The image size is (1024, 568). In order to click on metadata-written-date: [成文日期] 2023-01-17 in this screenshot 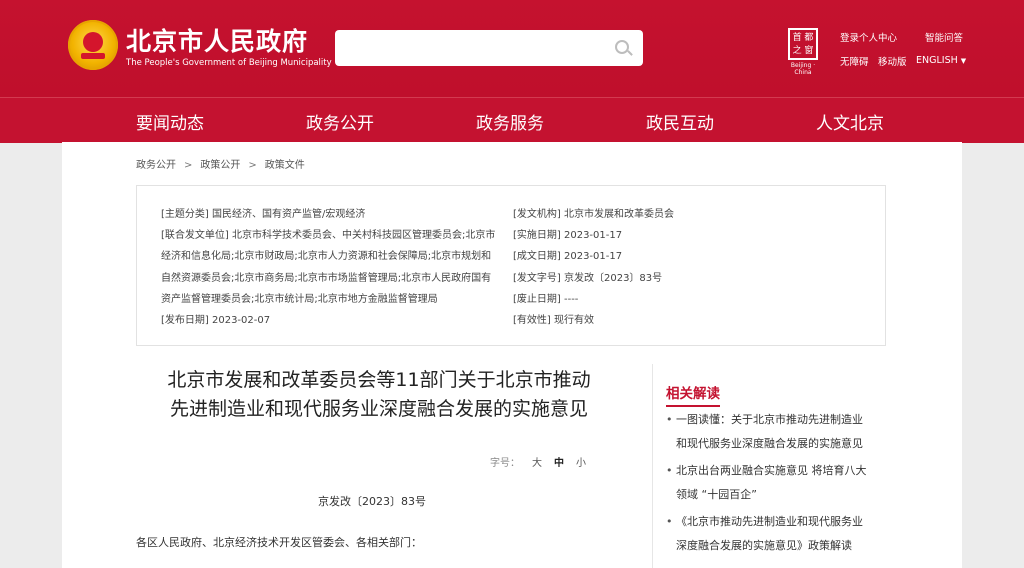, I will do `click(568, 257)`.